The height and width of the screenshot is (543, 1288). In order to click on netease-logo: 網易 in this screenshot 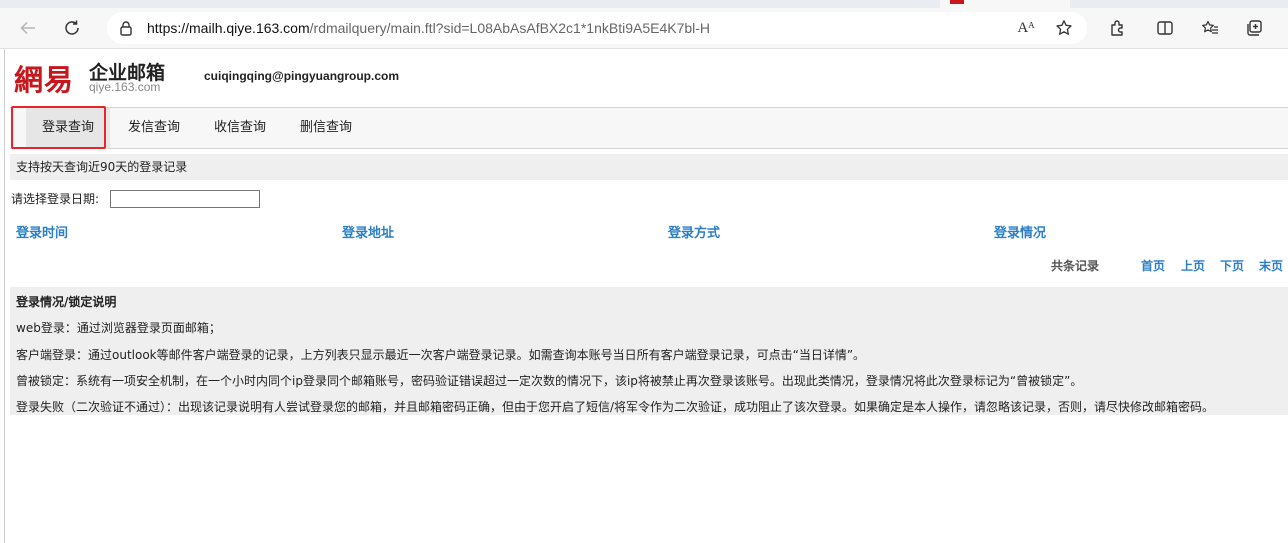, I will do `click(44, 80)`.